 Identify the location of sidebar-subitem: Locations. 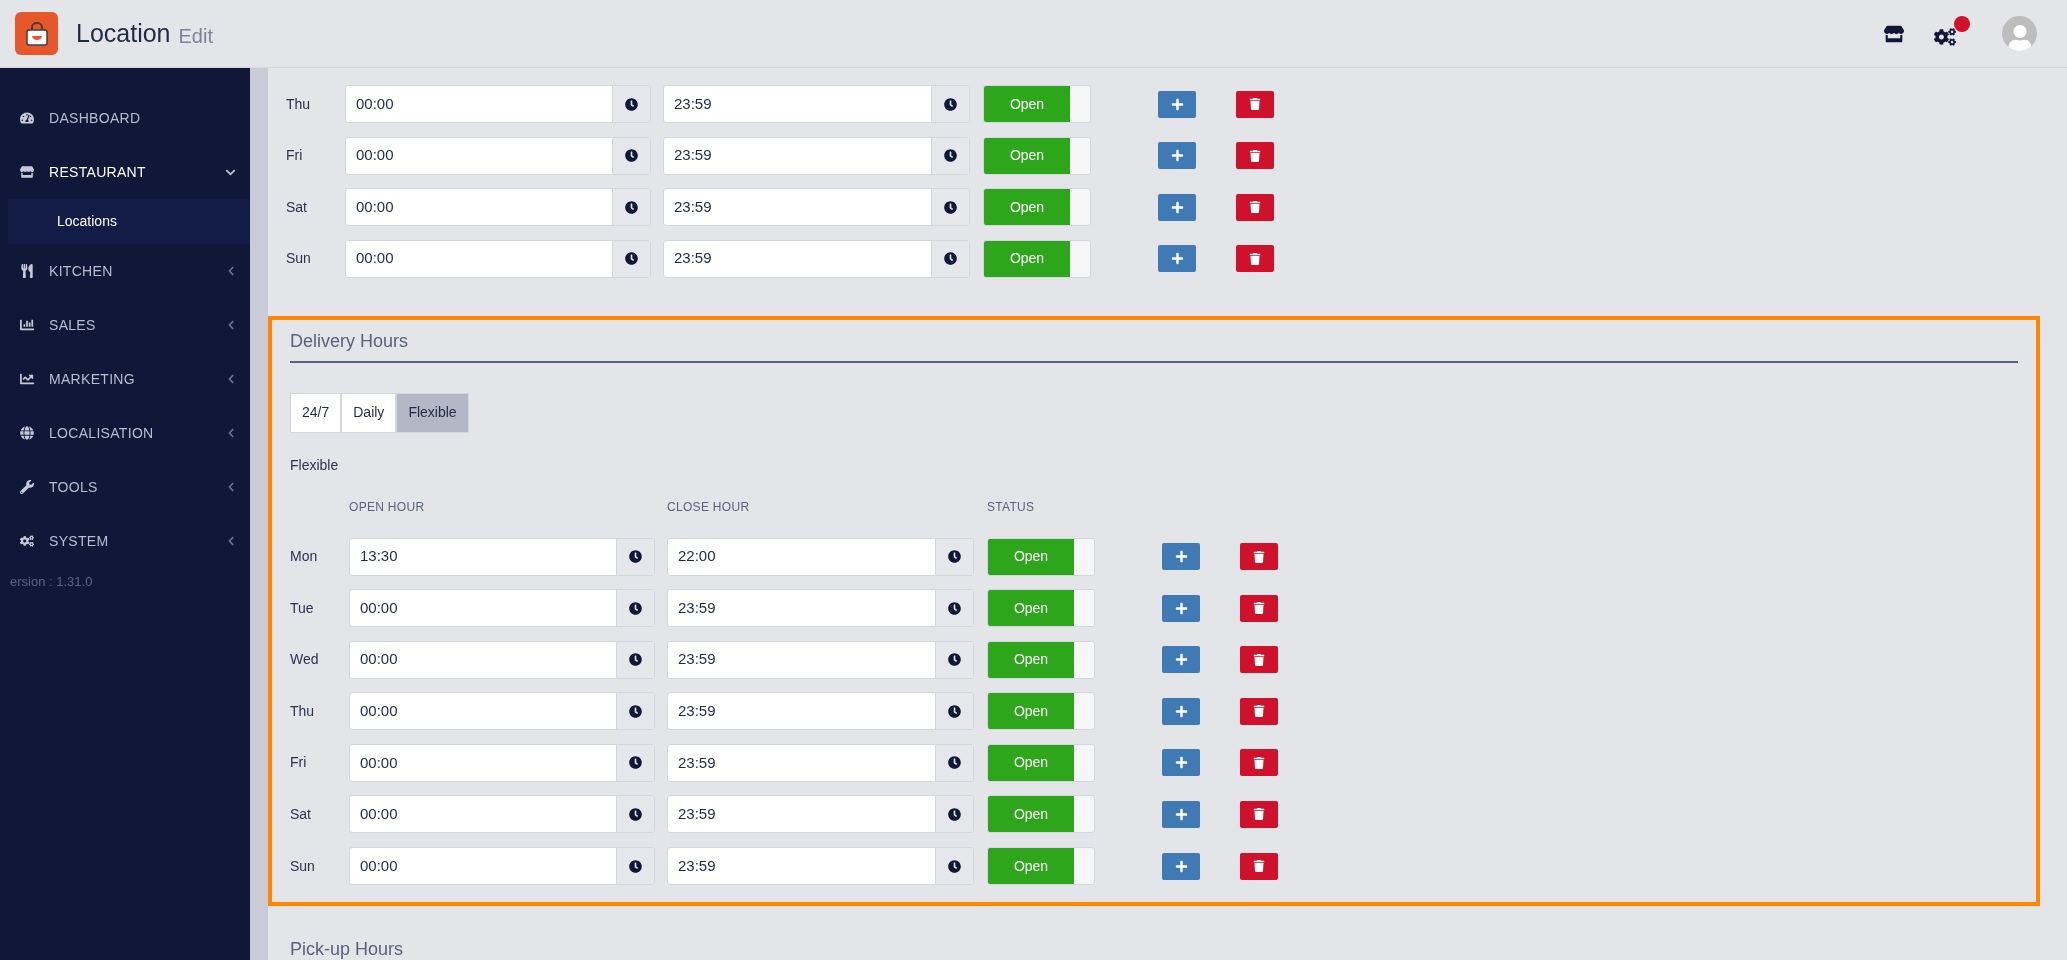
(129, 221).